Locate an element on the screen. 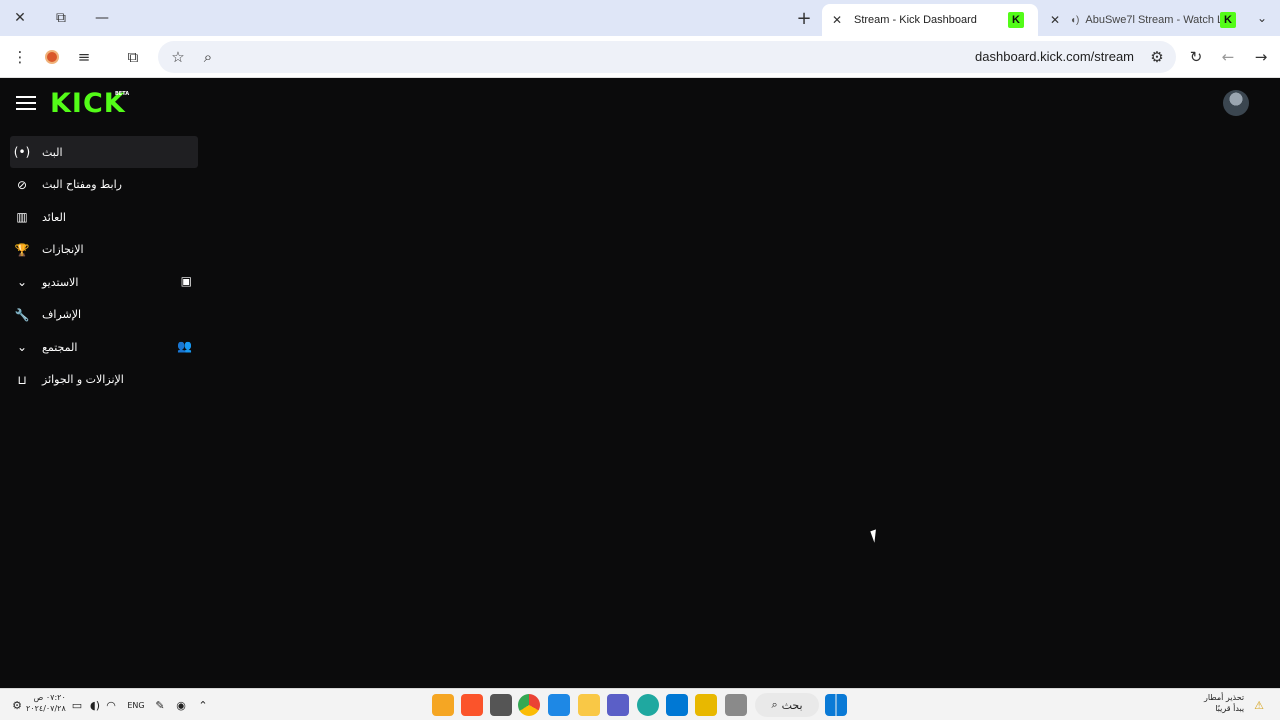  wrench-icon: 🔧 is located at coordinates (22, 314).